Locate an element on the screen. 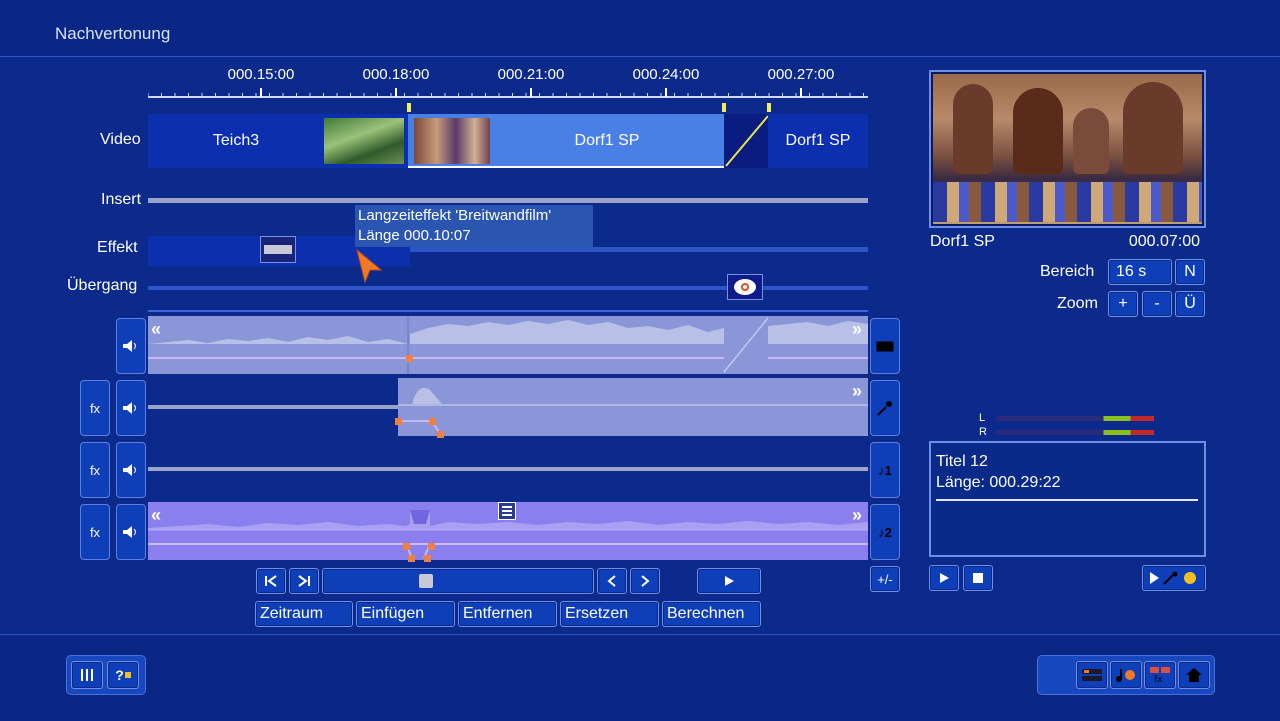  preview-play-button is located at coordinates (944, 578).